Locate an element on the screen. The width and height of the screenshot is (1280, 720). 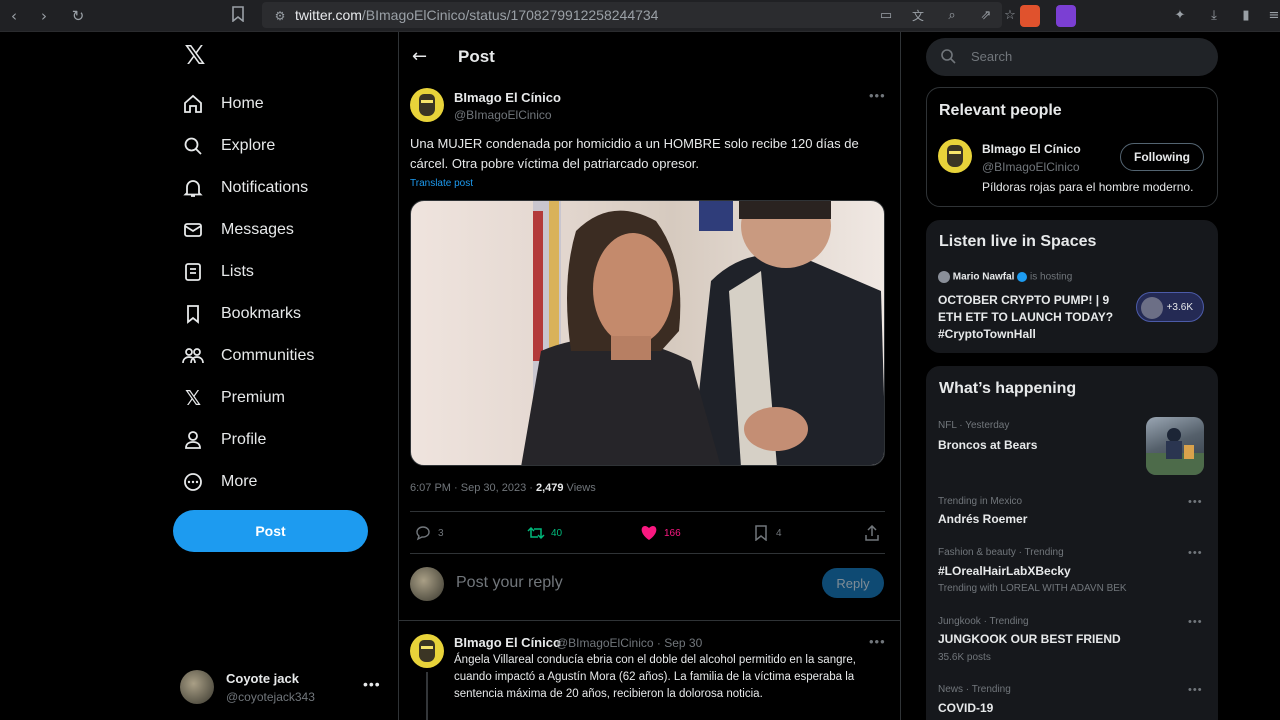
reply-icon is located at coordinates (423, 533).